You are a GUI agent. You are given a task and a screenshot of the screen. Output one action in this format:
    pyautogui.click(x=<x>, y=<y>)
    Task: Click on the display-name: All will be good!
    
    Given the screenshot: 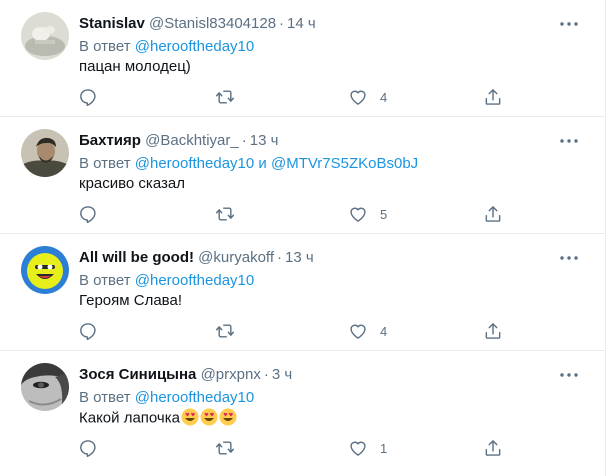 What is the action you would take?
    pyautogui.click(x=136, y=257)
    